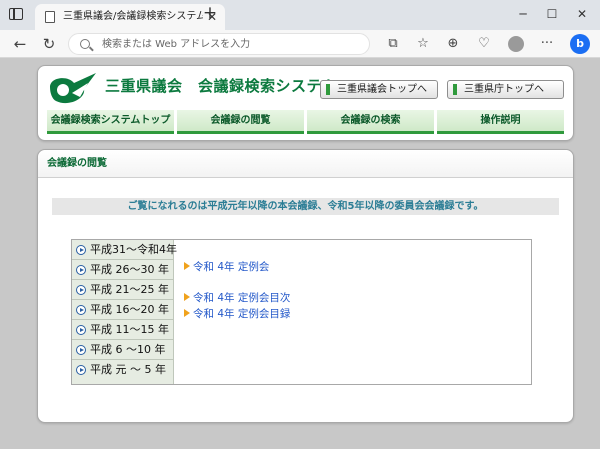 The width and height of the screenshot is (600, 449). What do you see at coordinates (393, 44) in the screenshot?
I see `extensions-icon: ⧉` at bounding box center [393, 44].